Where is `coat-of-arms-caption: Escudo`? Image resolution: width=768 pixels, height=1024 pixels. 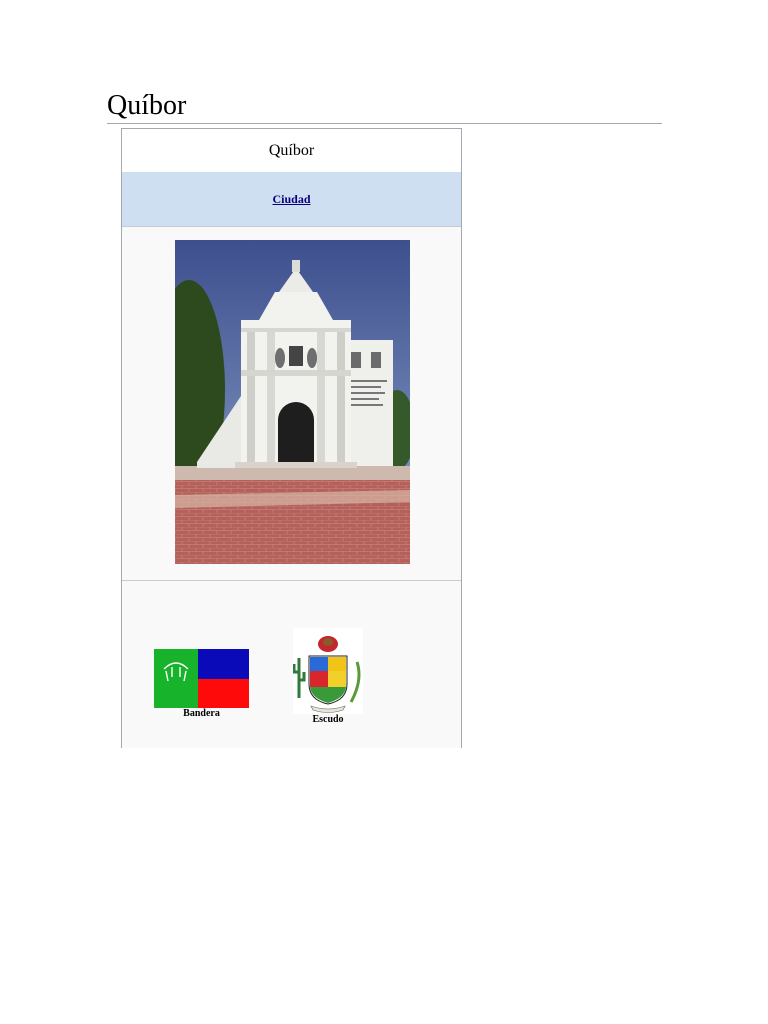
coat-of-arms-caption: Escudo is located at coordinates (328, 719).